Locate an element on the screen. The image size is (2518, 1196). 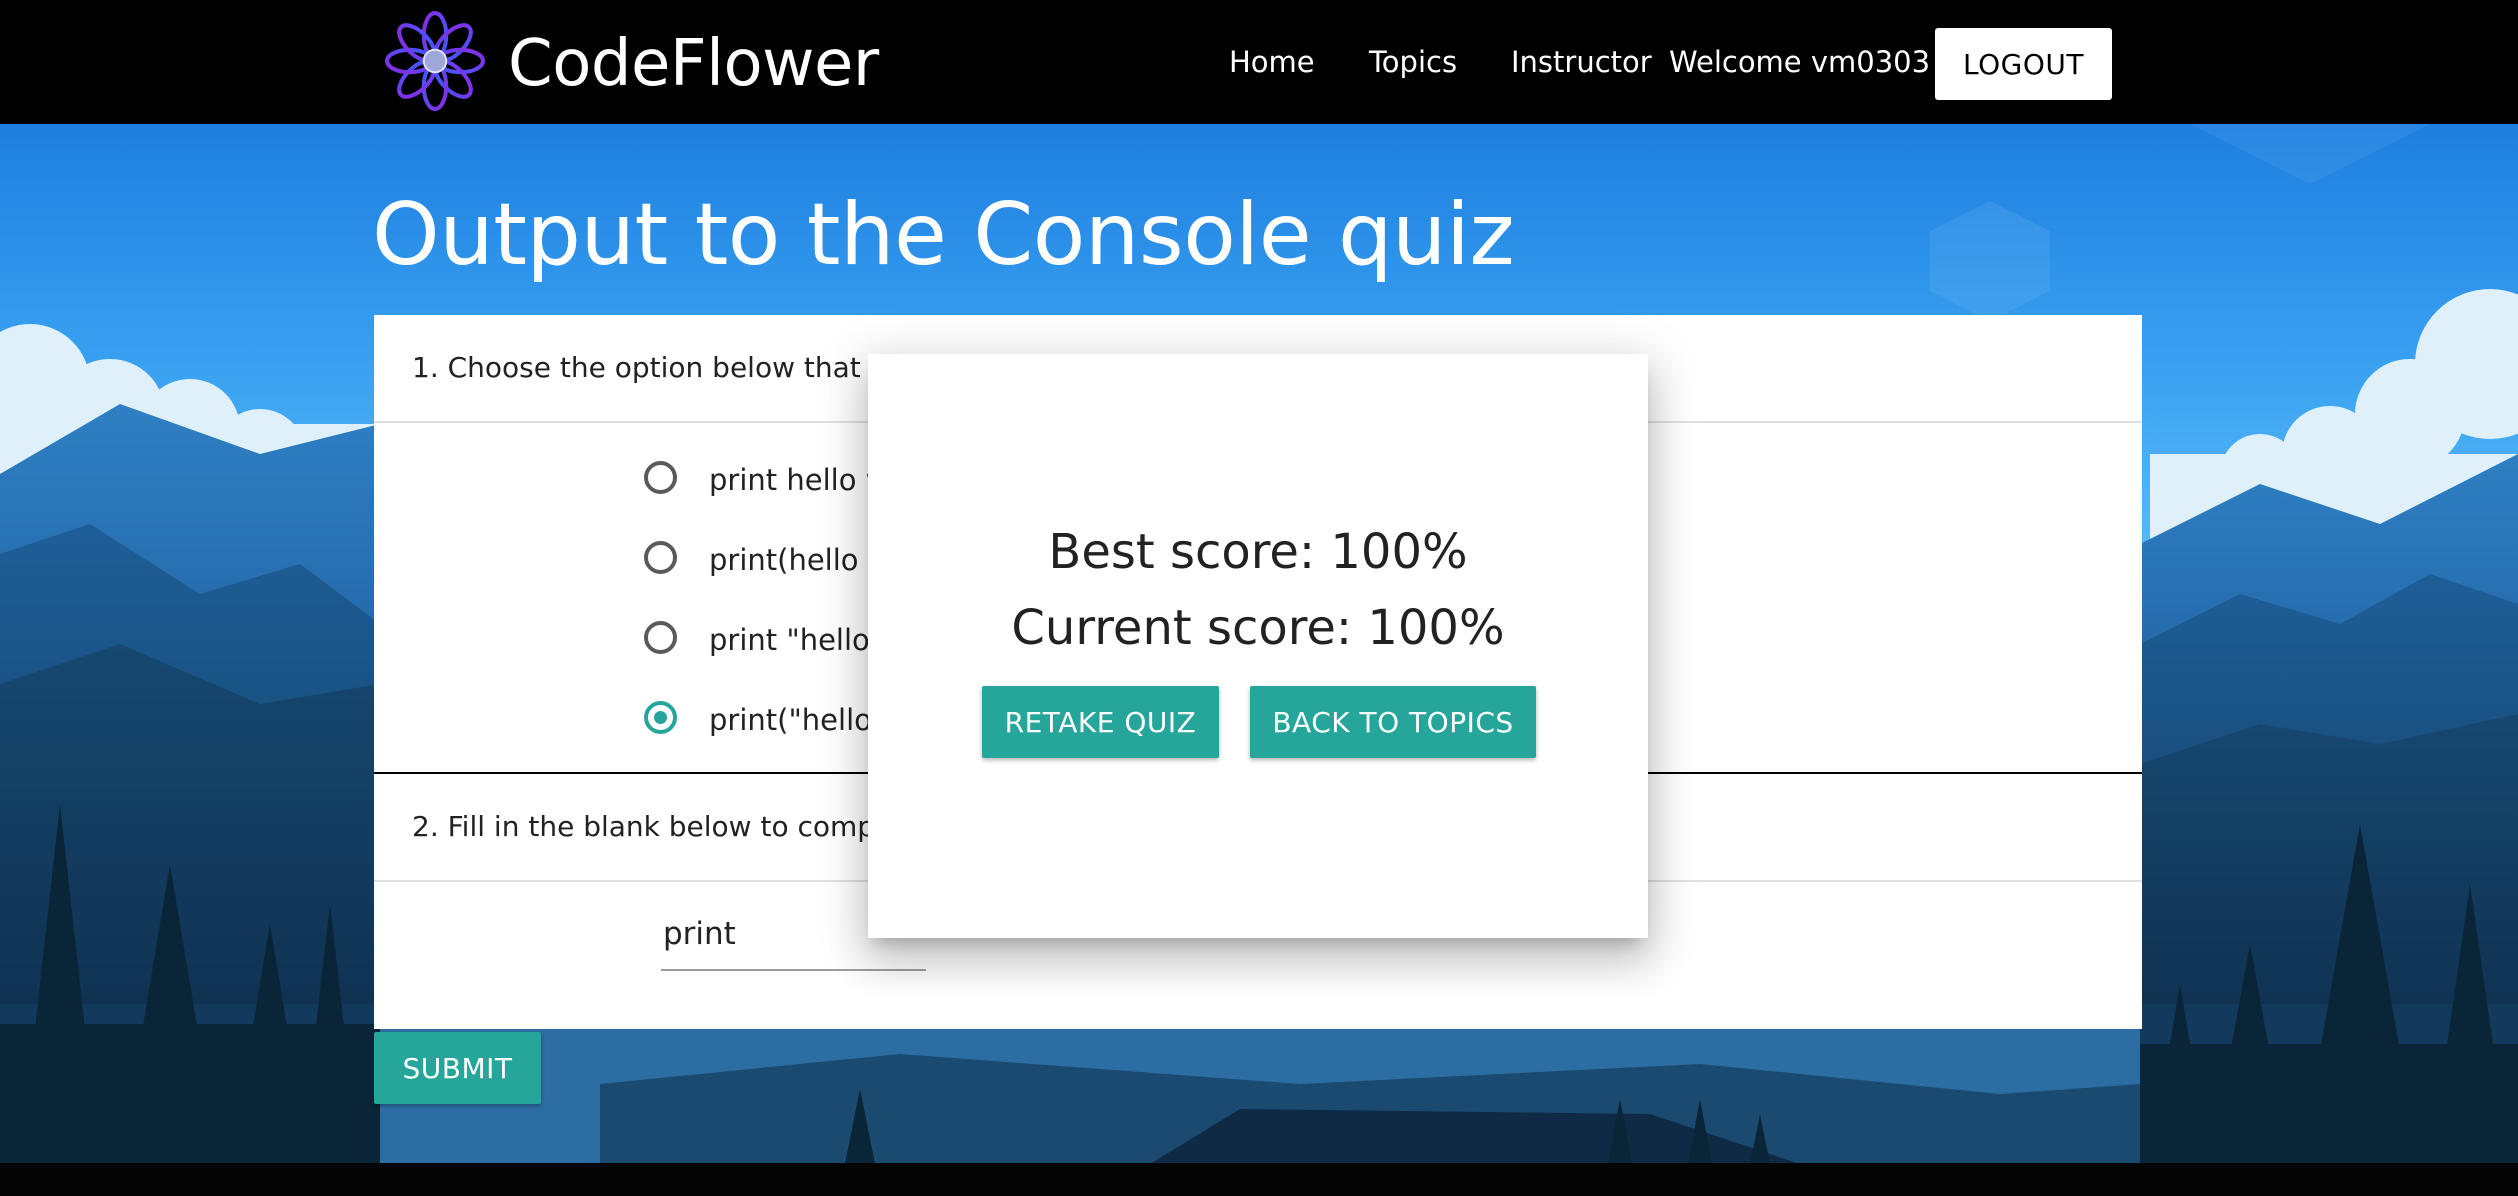
question-1-text: 1. Choose the option below that co is located at coordinates (657, 367).